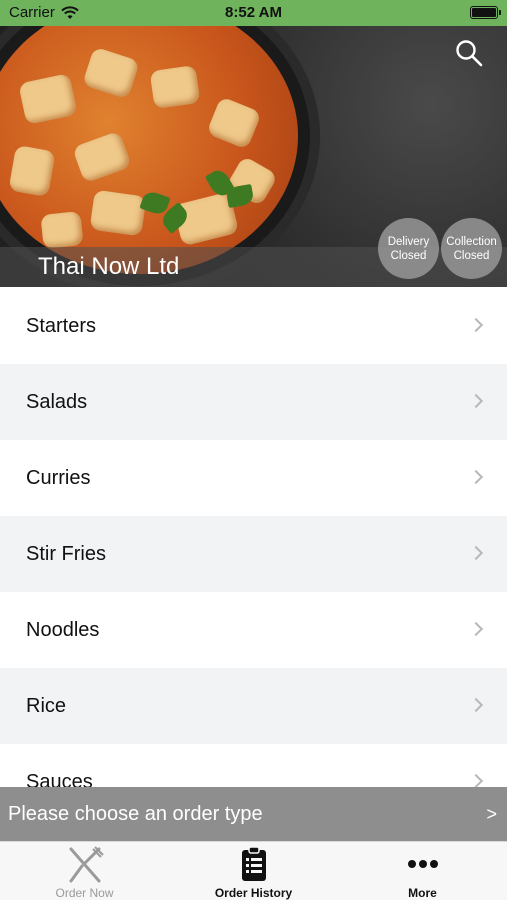 This screenshot has width=507, height=900. Describe the element at coordinates (61, 325) in the screenshot. I see `menu-item-label: Starters` at that location.